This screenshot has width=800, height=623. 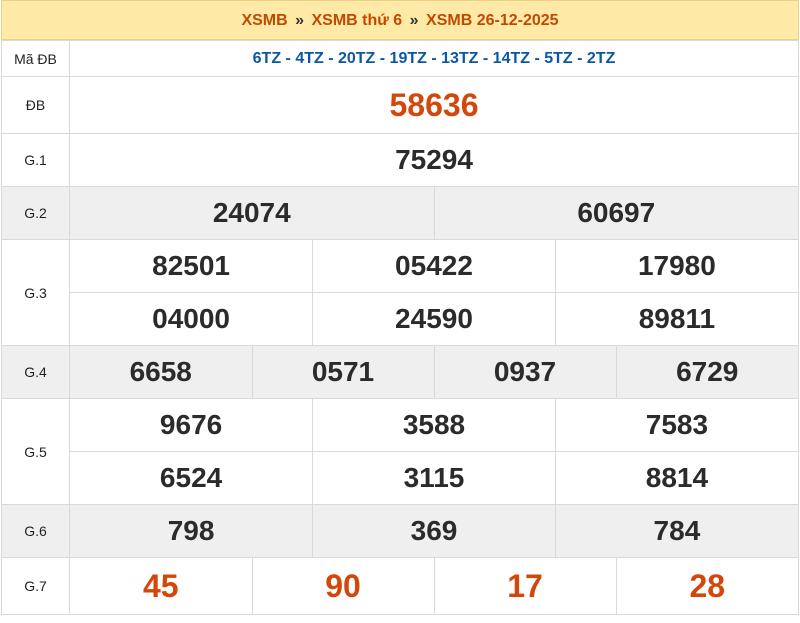 I want to click on label-code: Mã ĐB, so click(x=35, y=58).